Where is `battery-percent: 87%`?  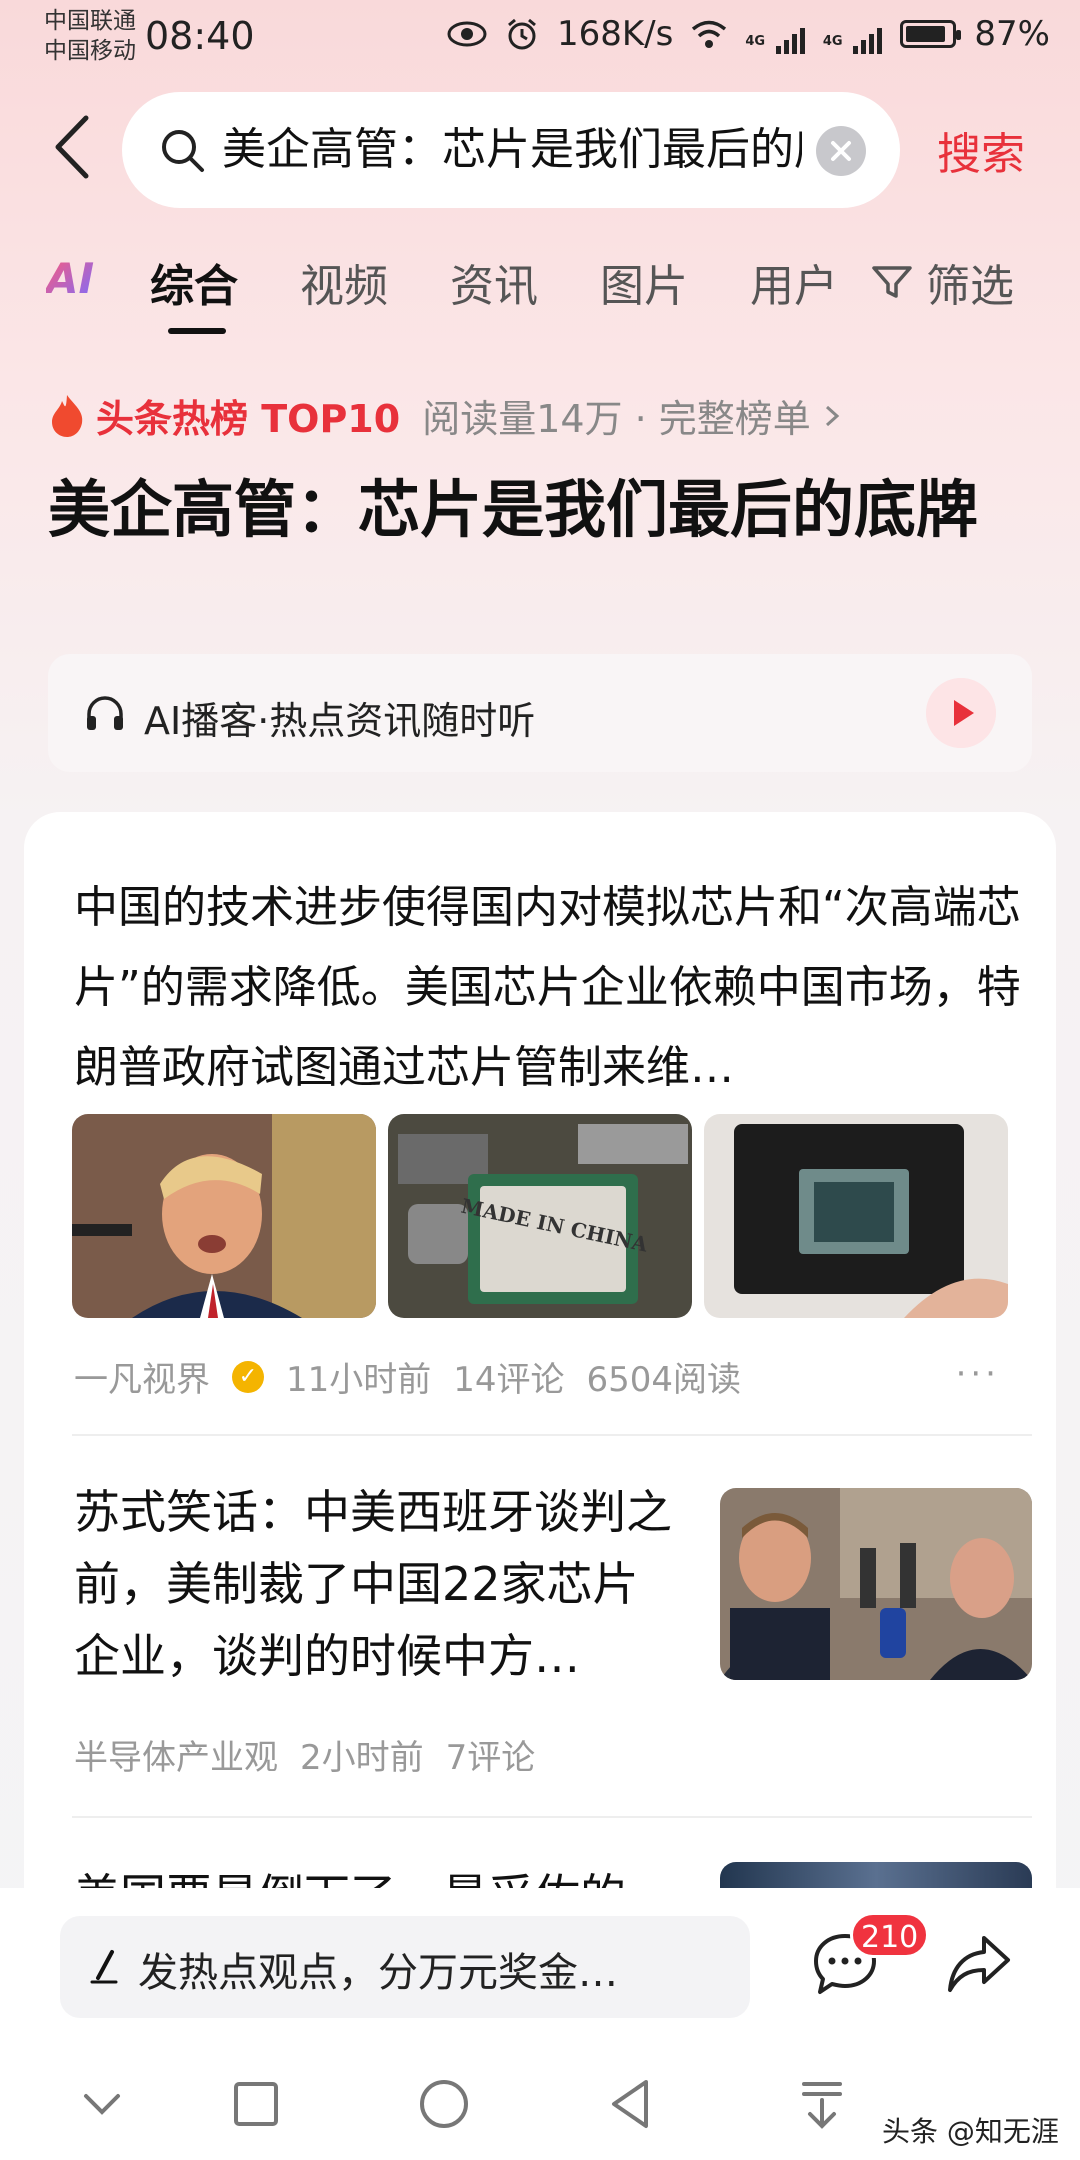
battery-percent: 87% is located at coordinates (1012, 34).